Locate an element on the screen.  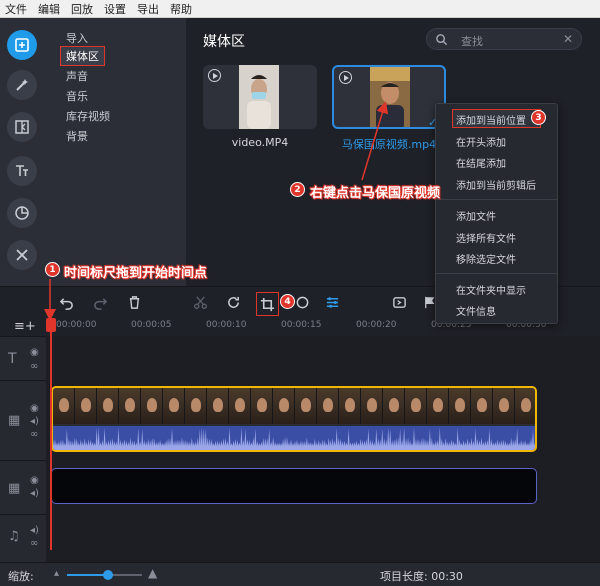
step-badge-2: 2 is located at coordinates (297, 189).